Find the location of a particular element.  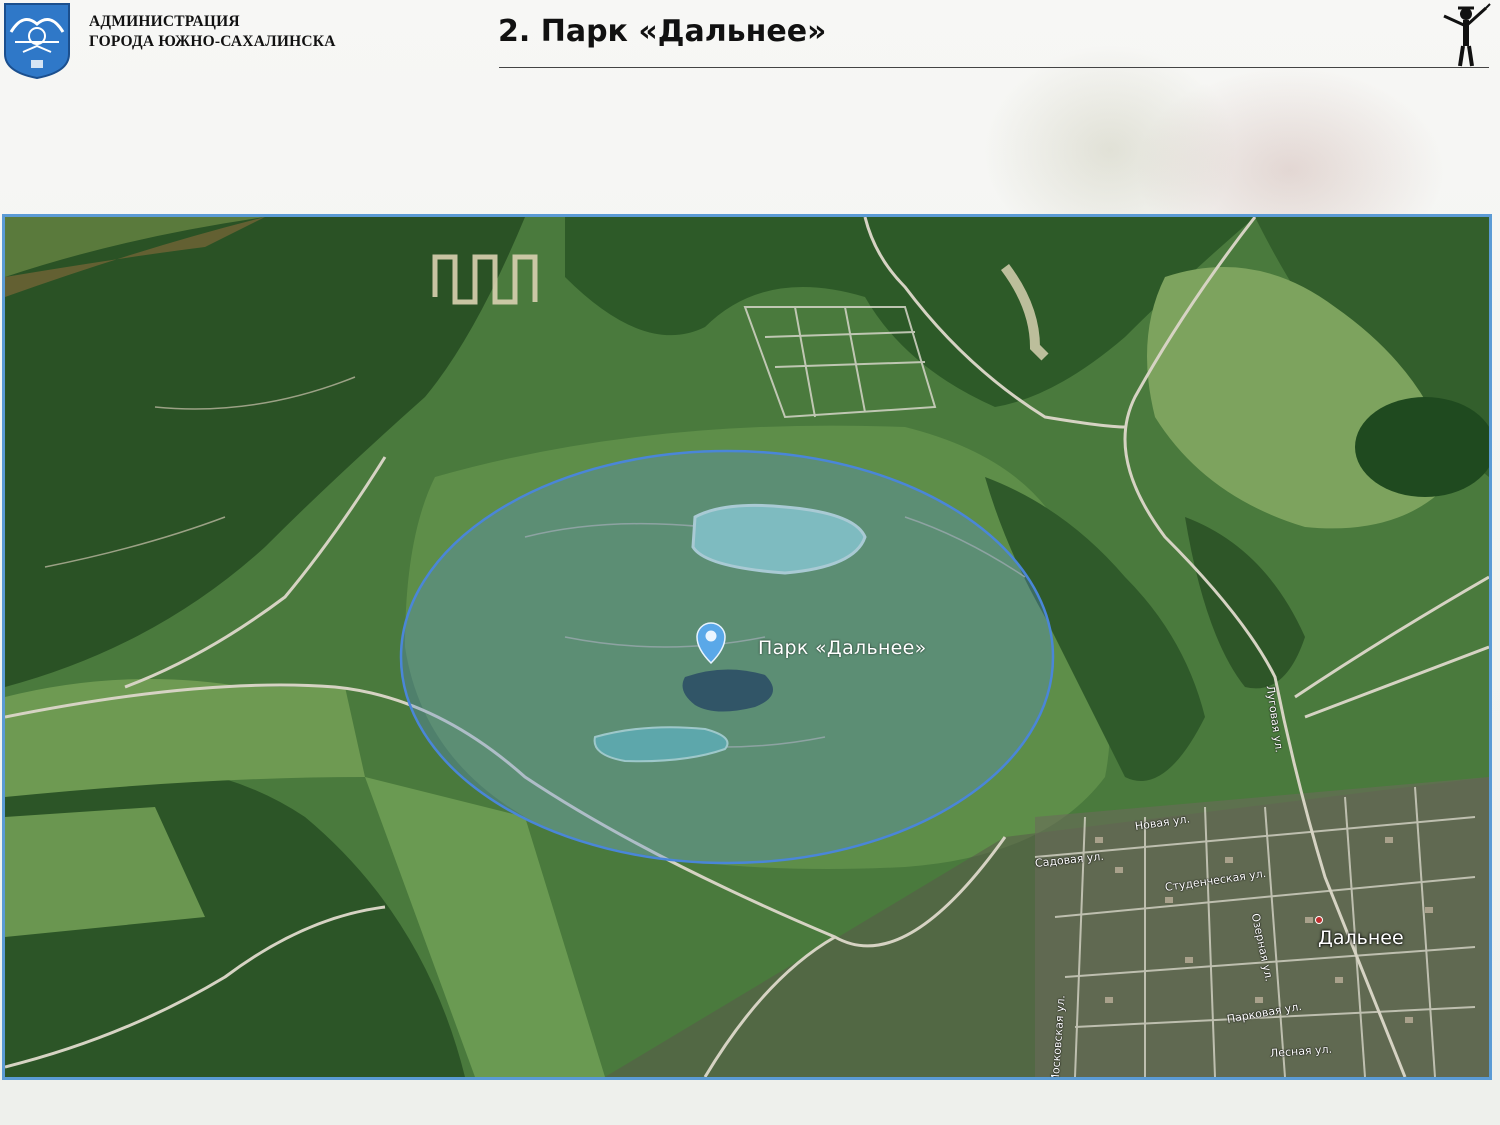

park-marker-label: Парк «Дальнее» is located at coordinates (842, 648).